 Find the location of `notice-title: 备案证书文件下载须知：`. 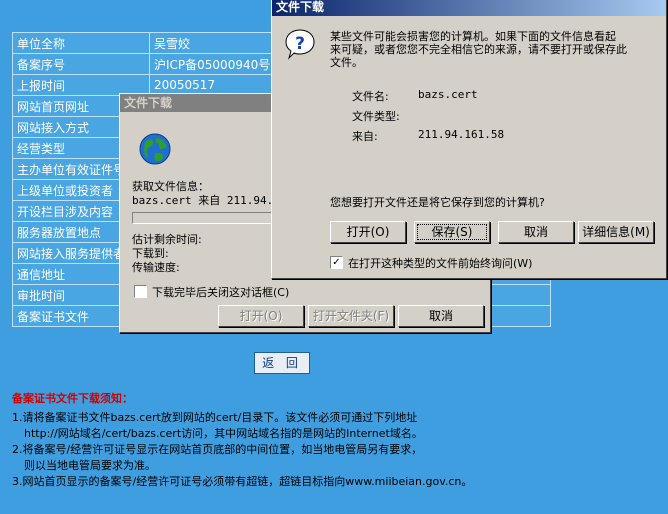

notice-title: 备案证书文件下载须知： is located at coordinates (72, 398).